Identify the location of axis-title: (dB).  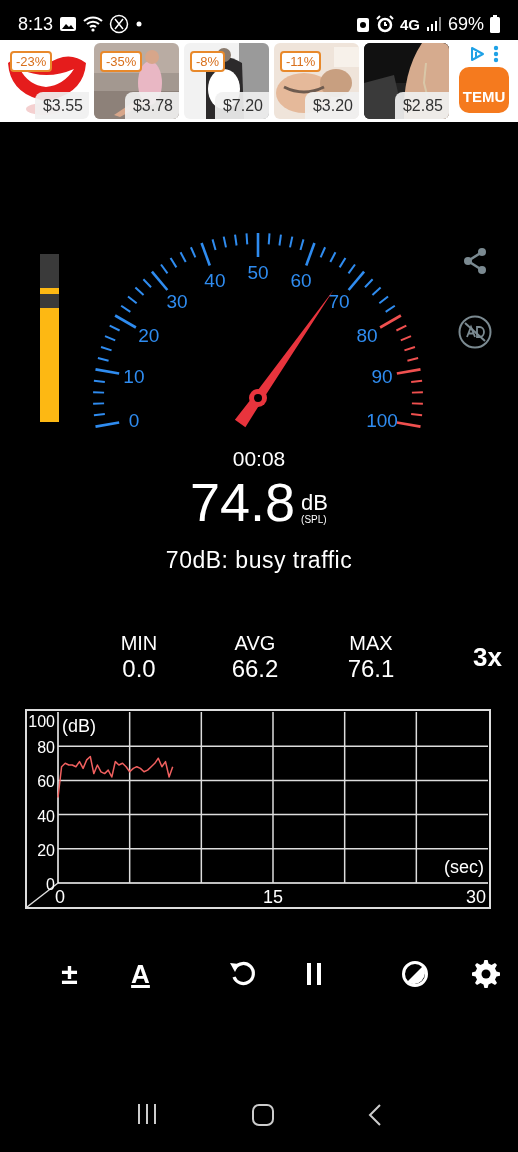
(79, 726).